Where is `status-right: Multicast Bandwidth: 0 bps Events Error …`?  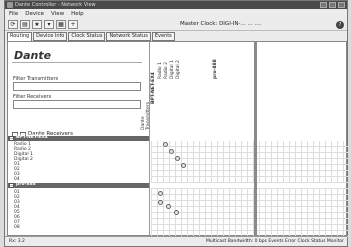
status-right: Multicast Bandwidth: 0 bps Events Error … is located at coordinates (274, 241).